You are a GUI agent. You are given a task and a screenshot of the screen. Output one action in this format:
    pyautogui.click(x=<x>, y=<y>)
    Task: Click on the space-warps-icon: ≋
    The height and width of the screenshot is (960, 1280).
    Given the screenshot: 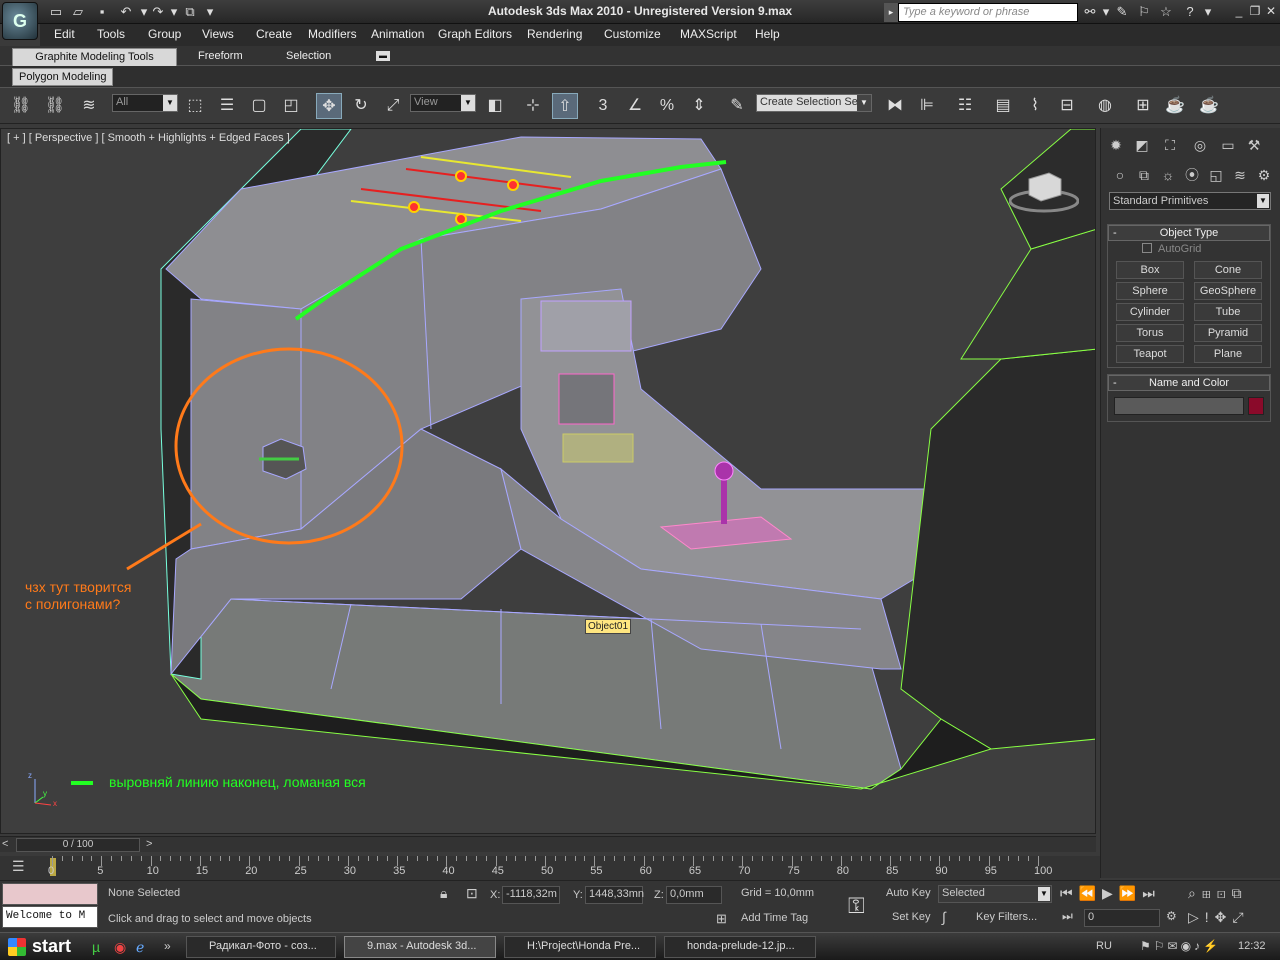 What is the action you would take?
    pyautogui.click(x=1240, y=175)
    